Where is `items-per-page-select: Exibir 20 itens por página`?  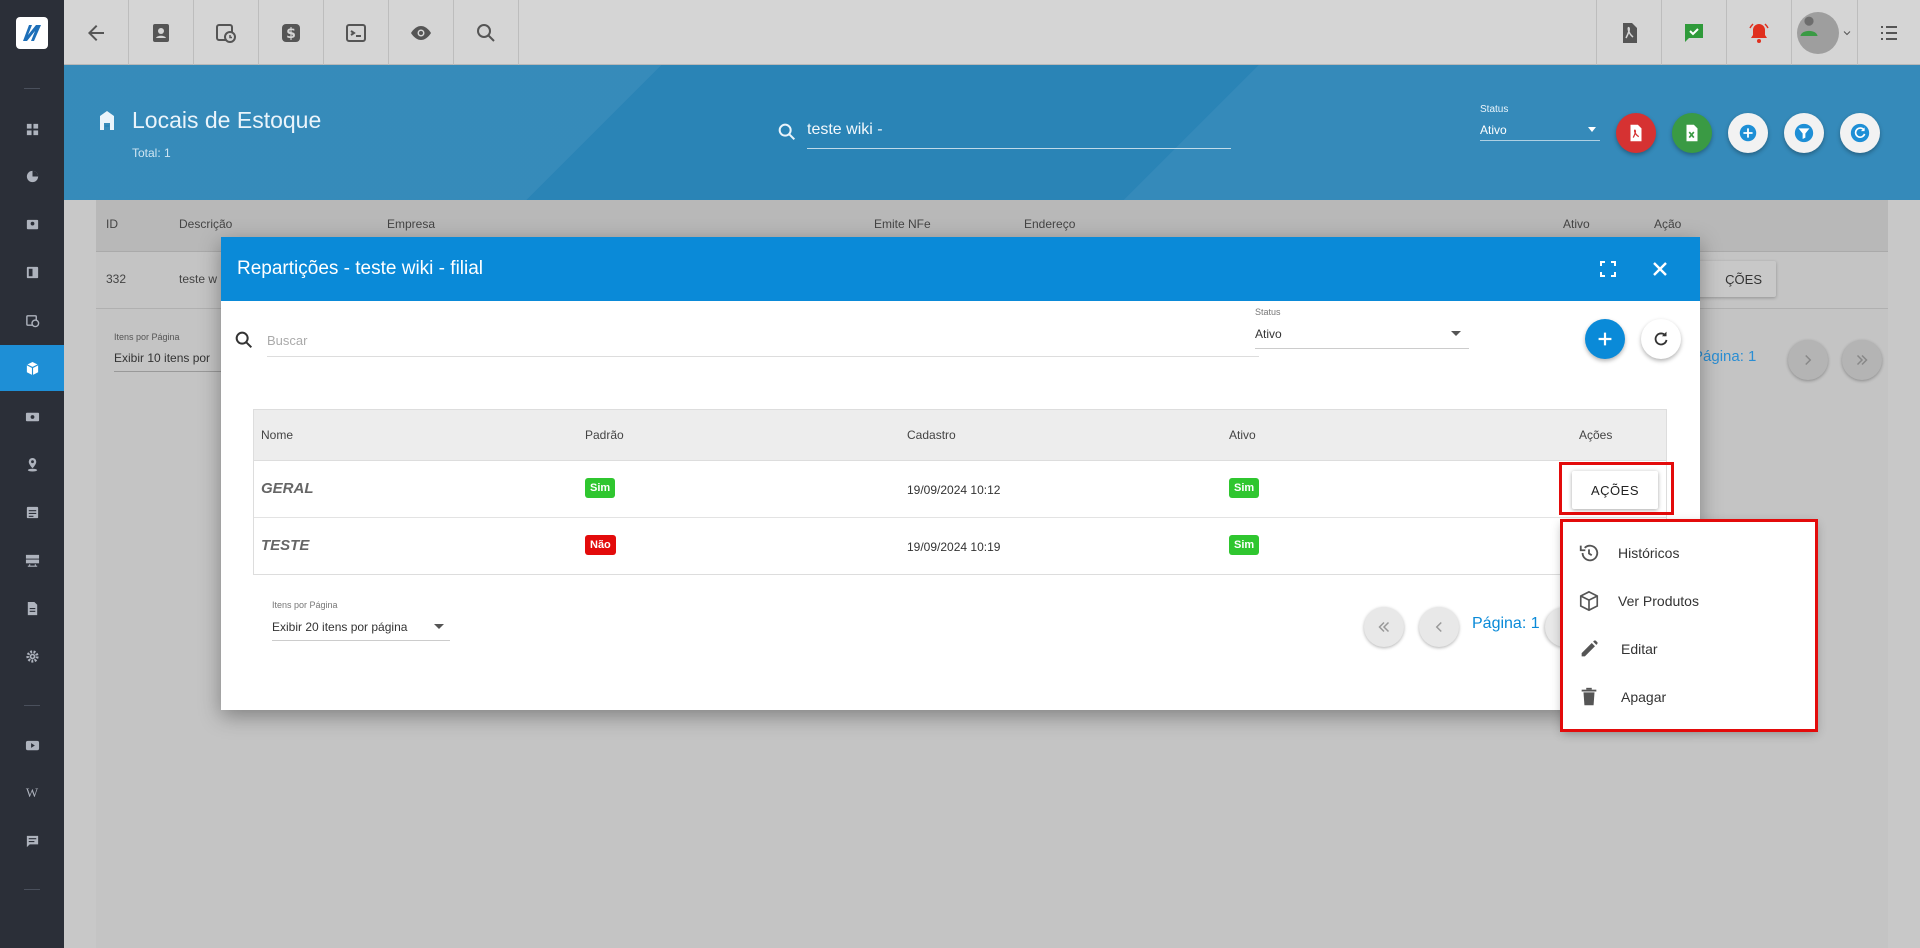
items-per-page-select: Exibir 20 itens por página is located at coordinates (361, 627).